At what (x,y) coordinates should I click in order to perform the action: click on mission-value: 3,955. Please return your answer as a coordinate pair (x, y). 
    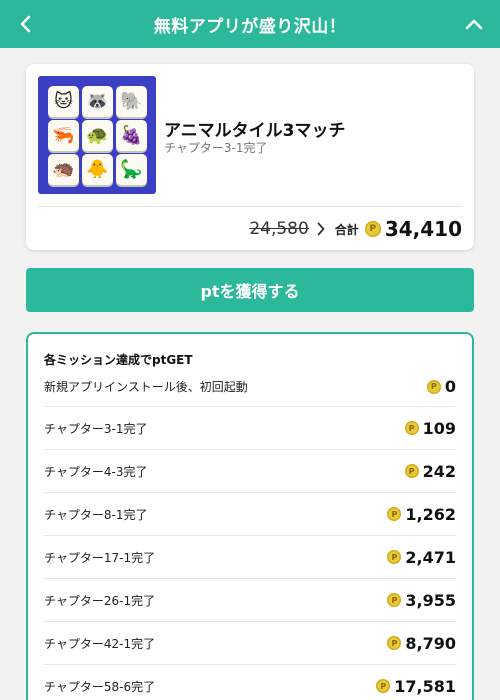
    Looking at the image, I should click on (430, 600).